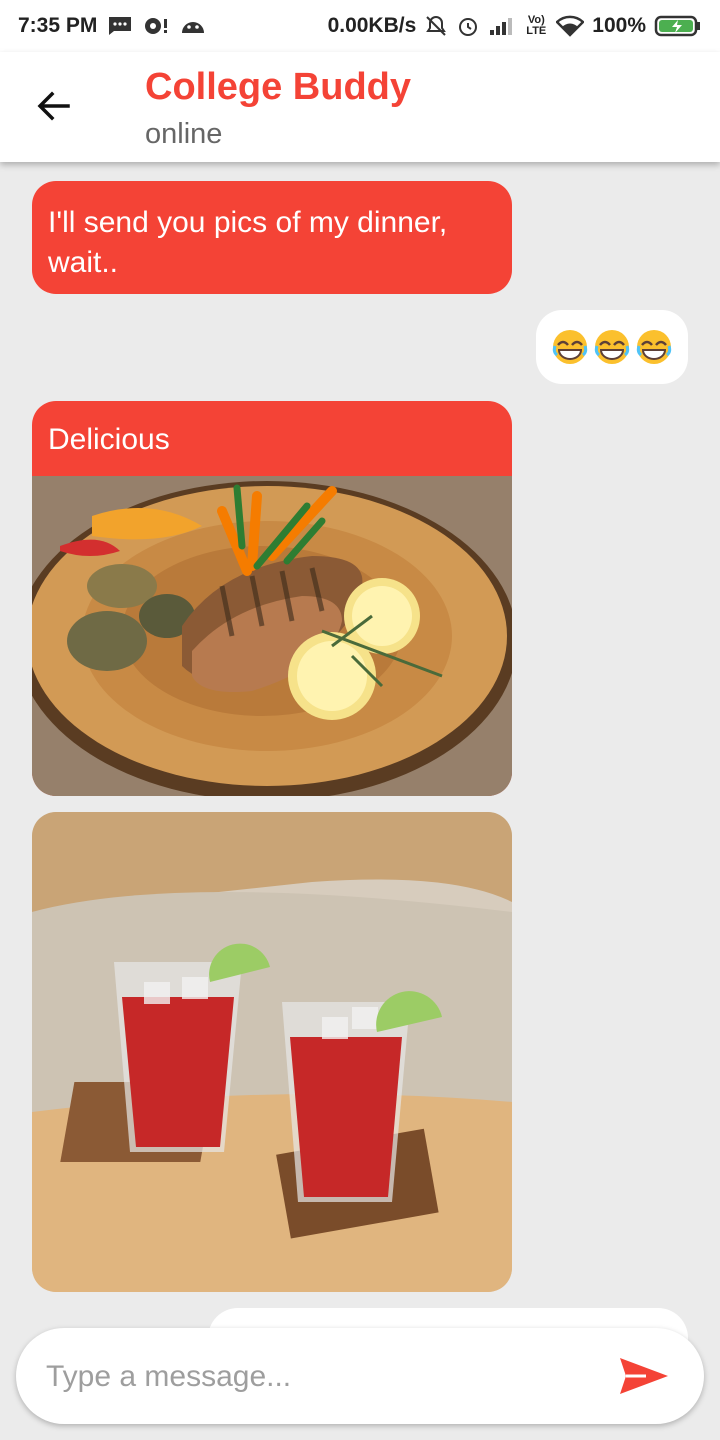 The width and height of the screenshot is (720, 1440). What do you see at coordinates (436, 25) in the screenshot?
I see `mute-bell-icon` at bounding box center [436, 25].